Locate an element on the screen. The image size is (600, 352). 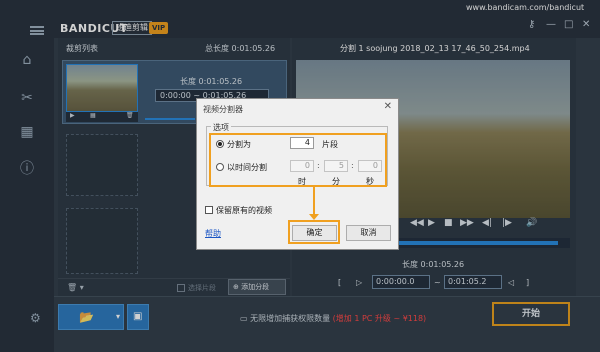
split-count-label: 分割为 is located at coordinates (239, 144).